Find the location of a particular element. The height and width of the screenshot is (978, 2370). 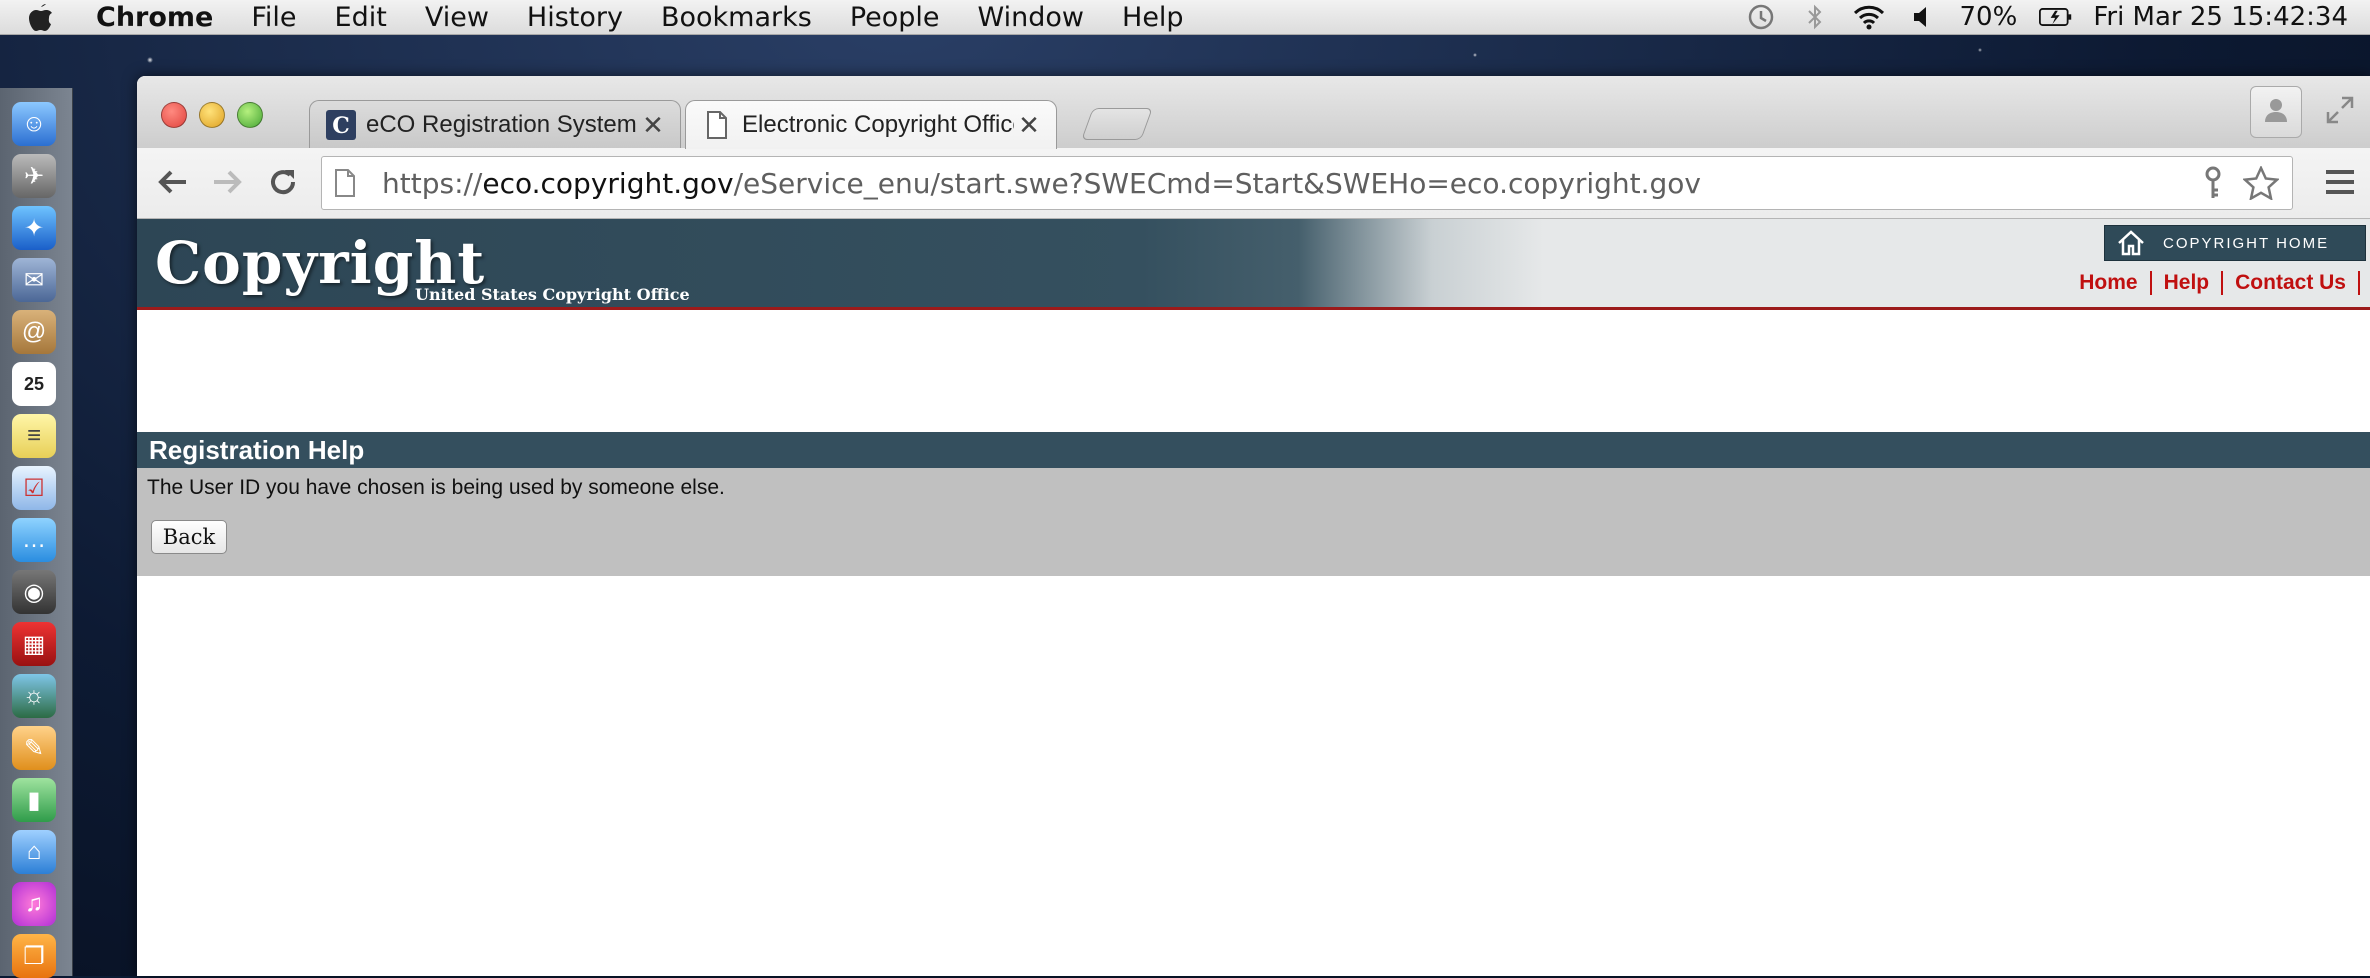

copyright-favicon-icon: C is located at coordinates (341, 125).